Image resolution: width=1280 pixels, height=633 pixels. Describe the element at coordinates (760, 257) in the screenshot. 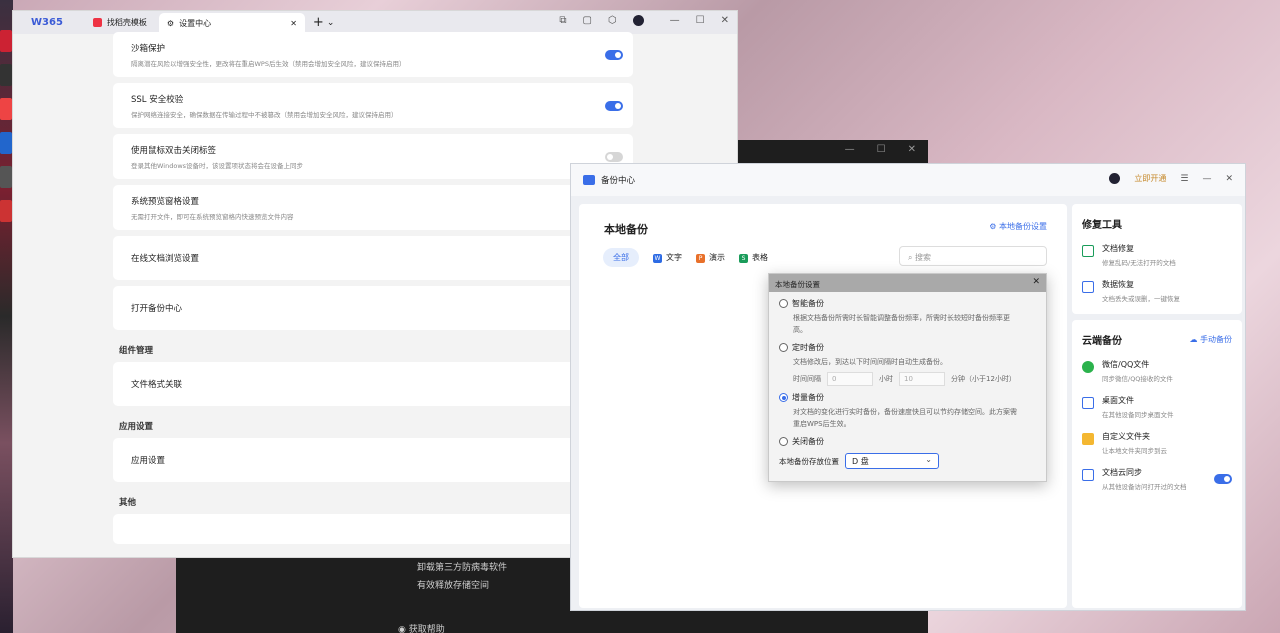

I see `filter-label: 表格` at that location.